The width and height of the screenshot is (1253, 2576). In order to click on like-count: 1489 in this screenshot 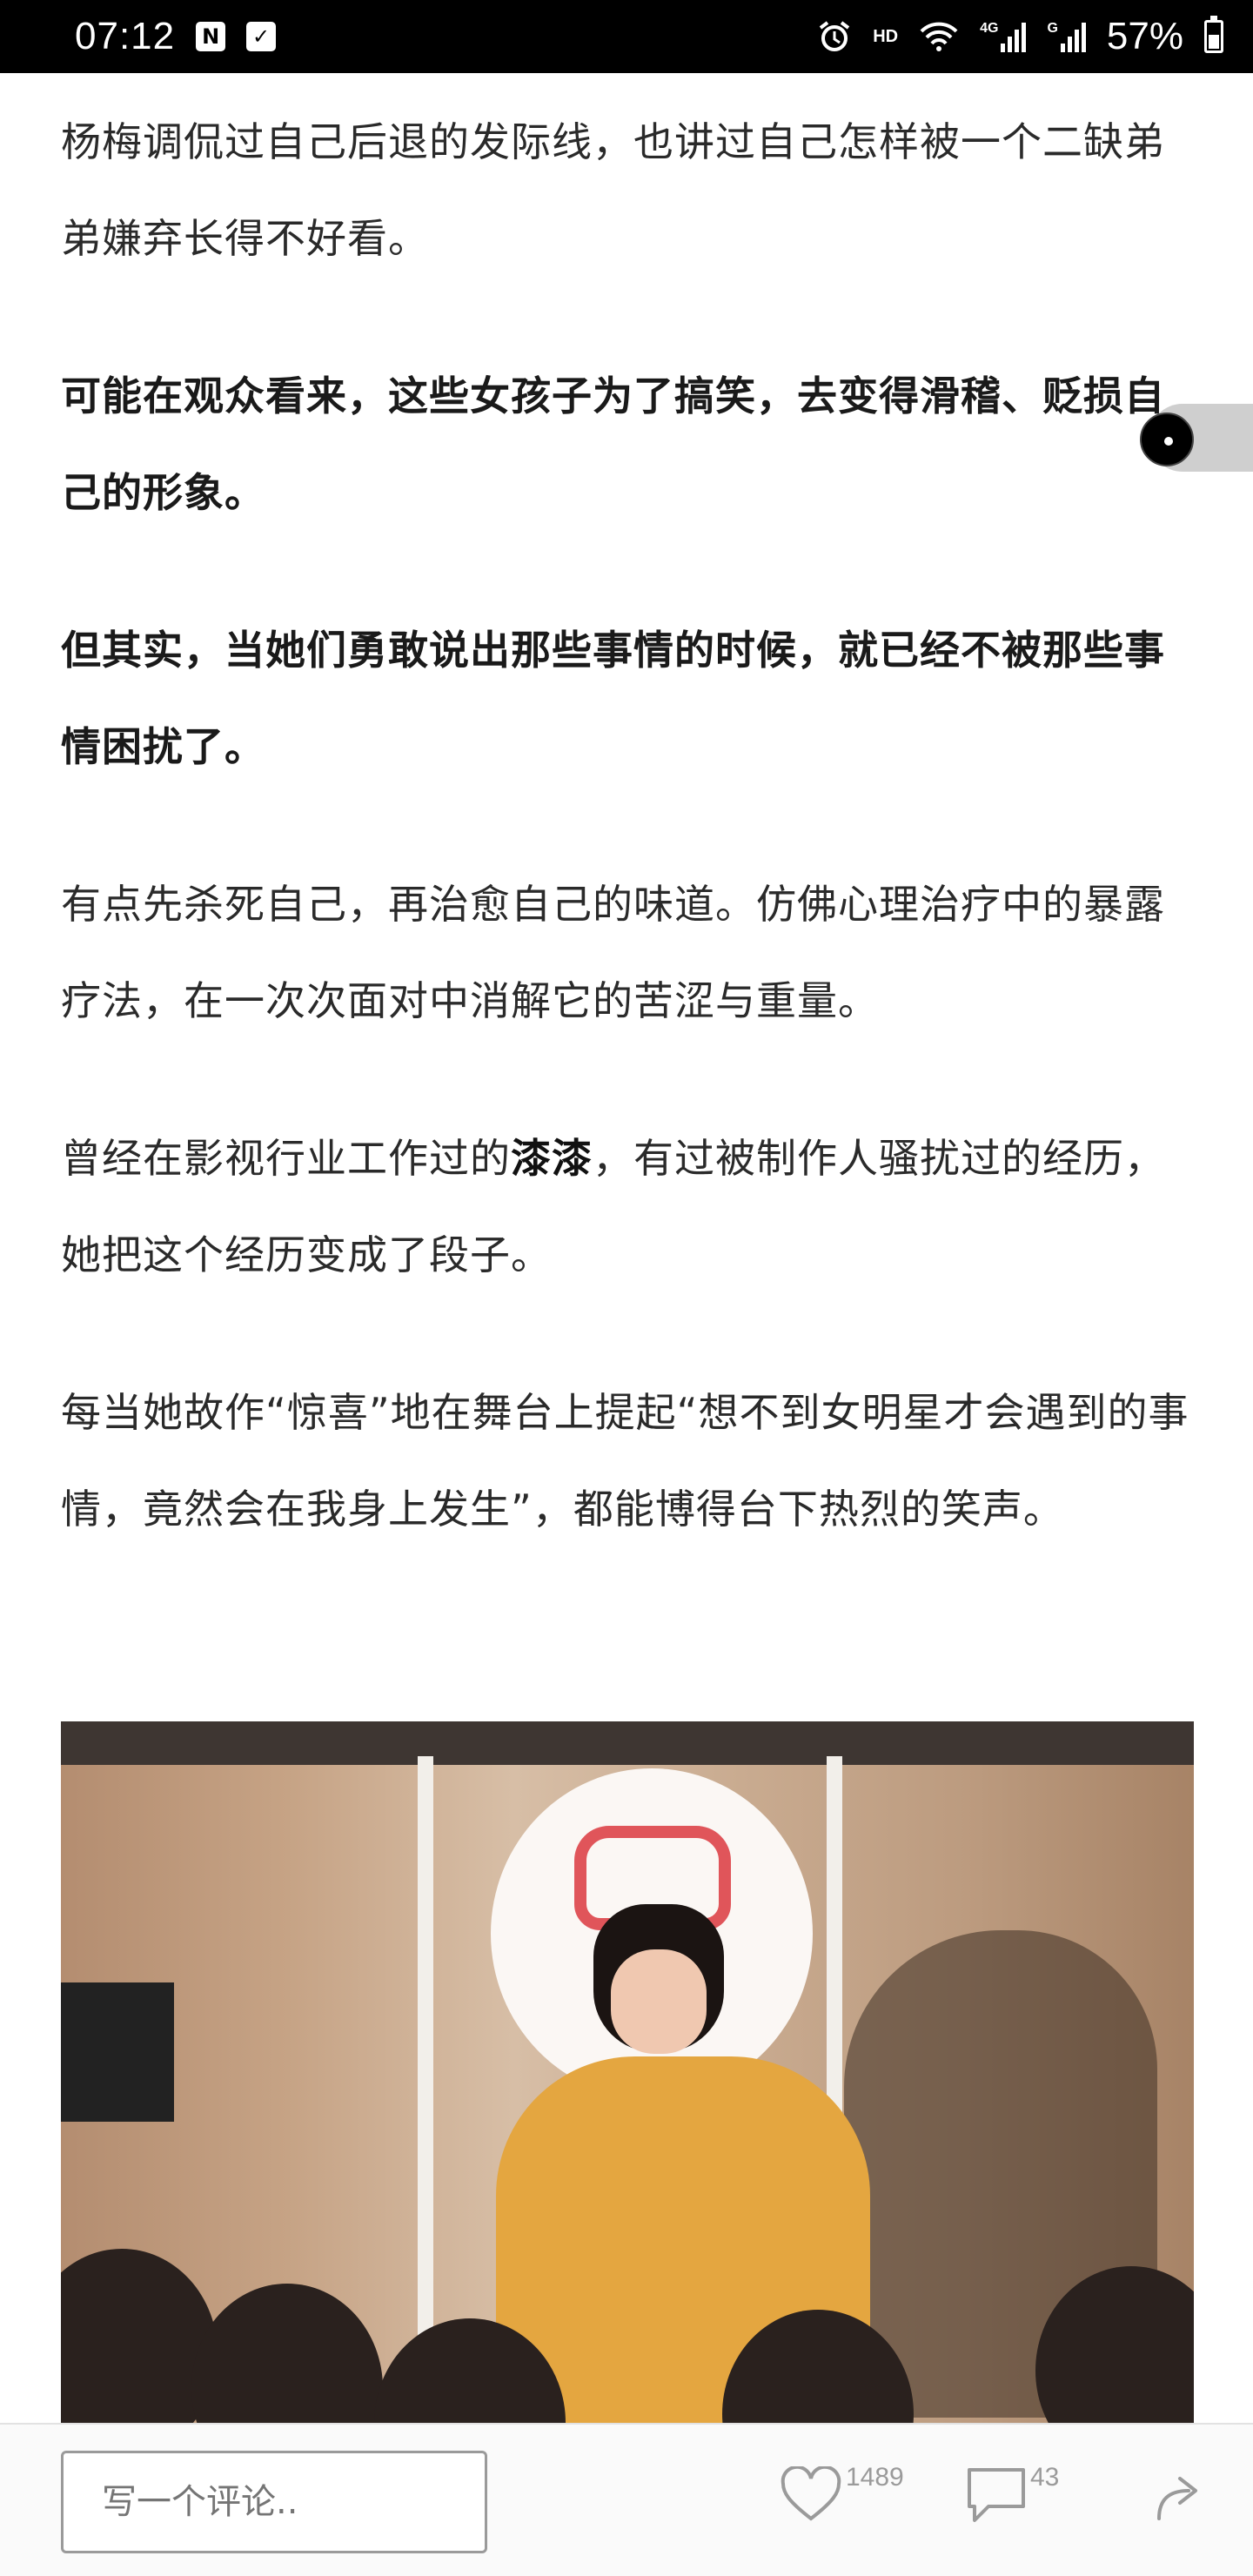, I will do `click(875, 2477)`.